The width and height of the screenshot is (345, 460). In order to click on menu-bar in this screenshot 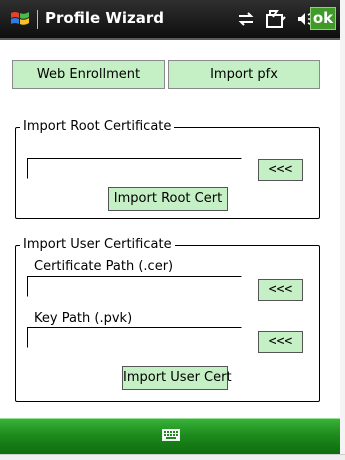, I will do `click(170, 436)`.